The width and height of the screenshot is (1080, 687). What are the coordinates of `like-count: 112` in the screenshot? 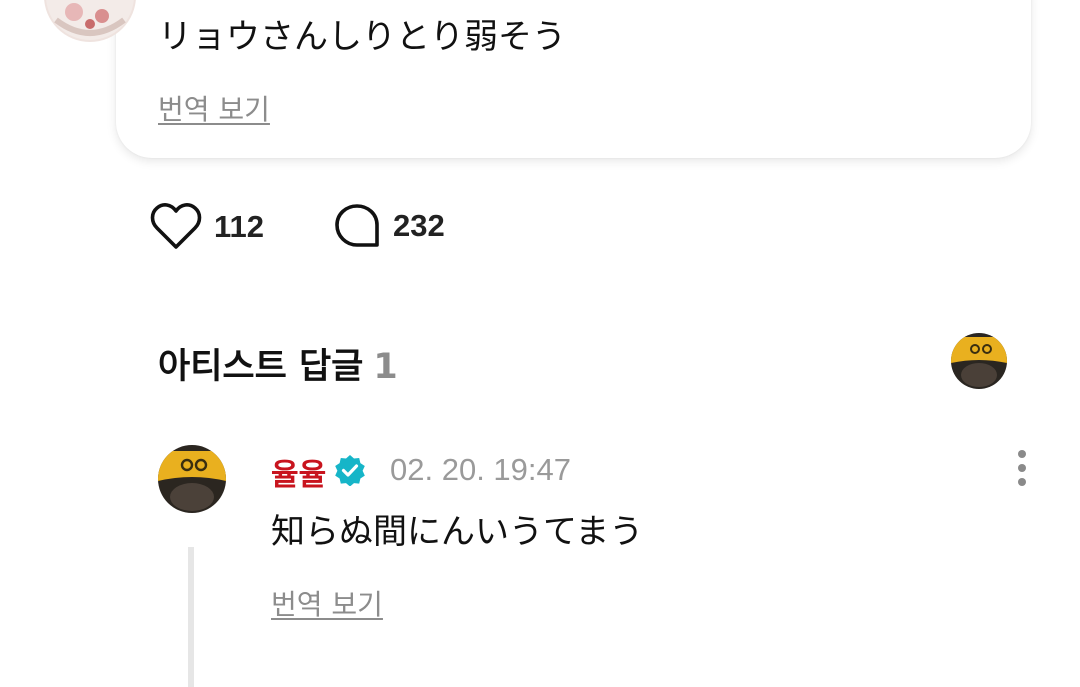 It's located at (239, 226).